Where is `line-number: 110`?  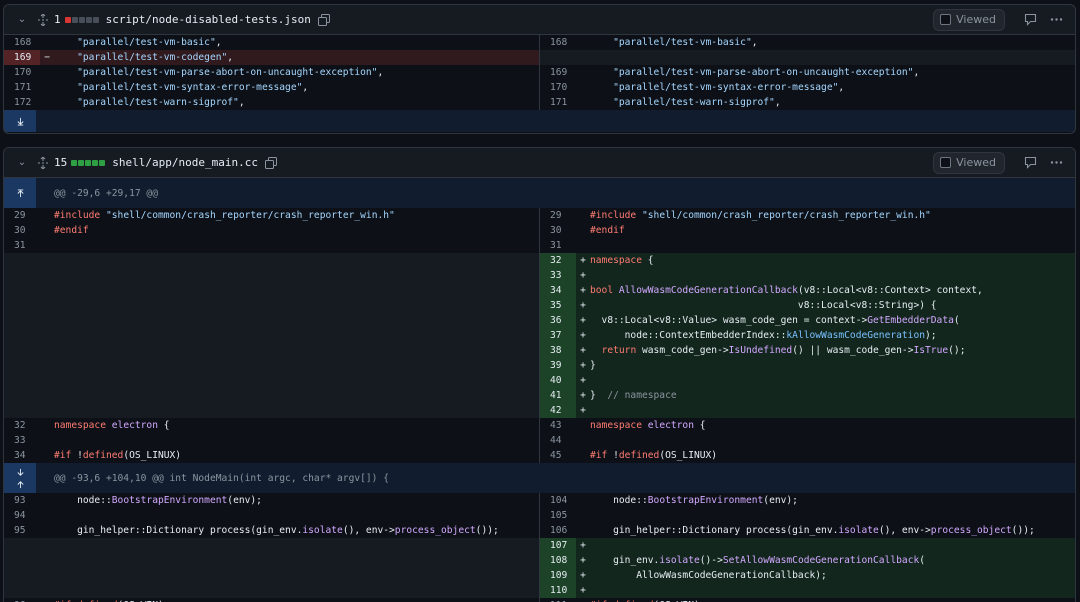 line-number: 110 is located at coordinates (558, 590).